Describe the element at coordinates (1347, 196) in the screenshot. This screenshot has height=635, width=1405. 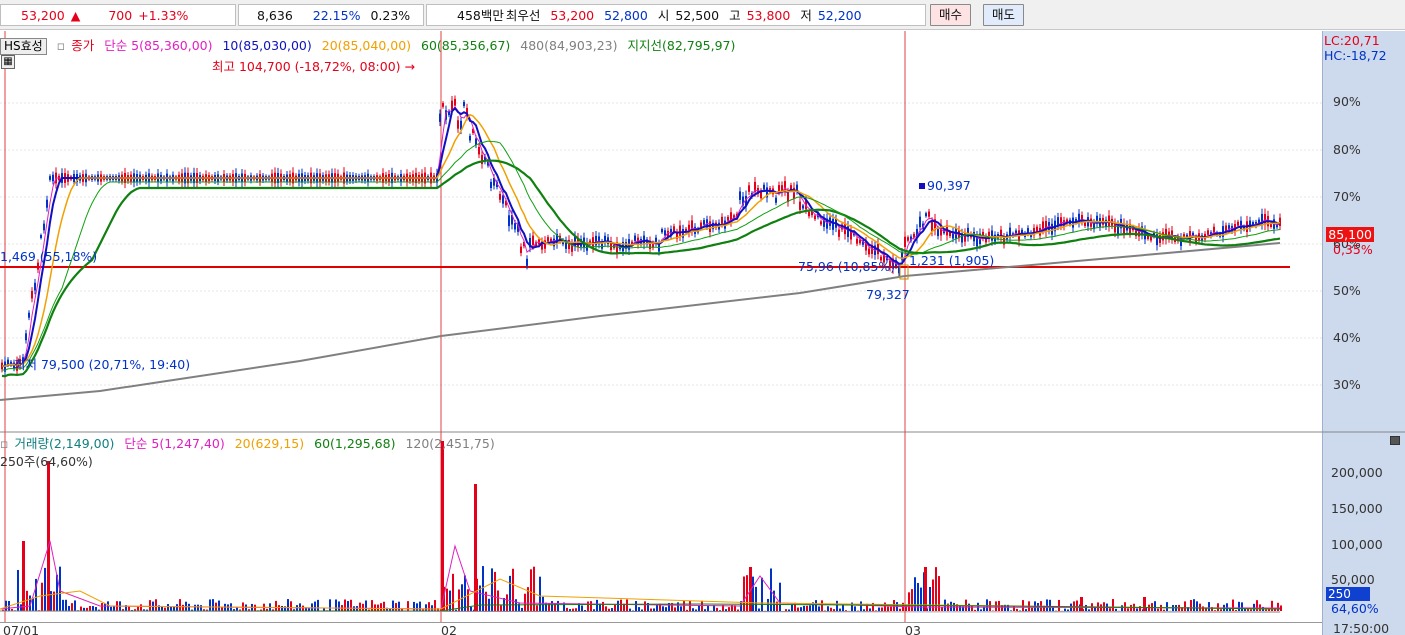
I see `pct-tick-70: 70%` at that location.